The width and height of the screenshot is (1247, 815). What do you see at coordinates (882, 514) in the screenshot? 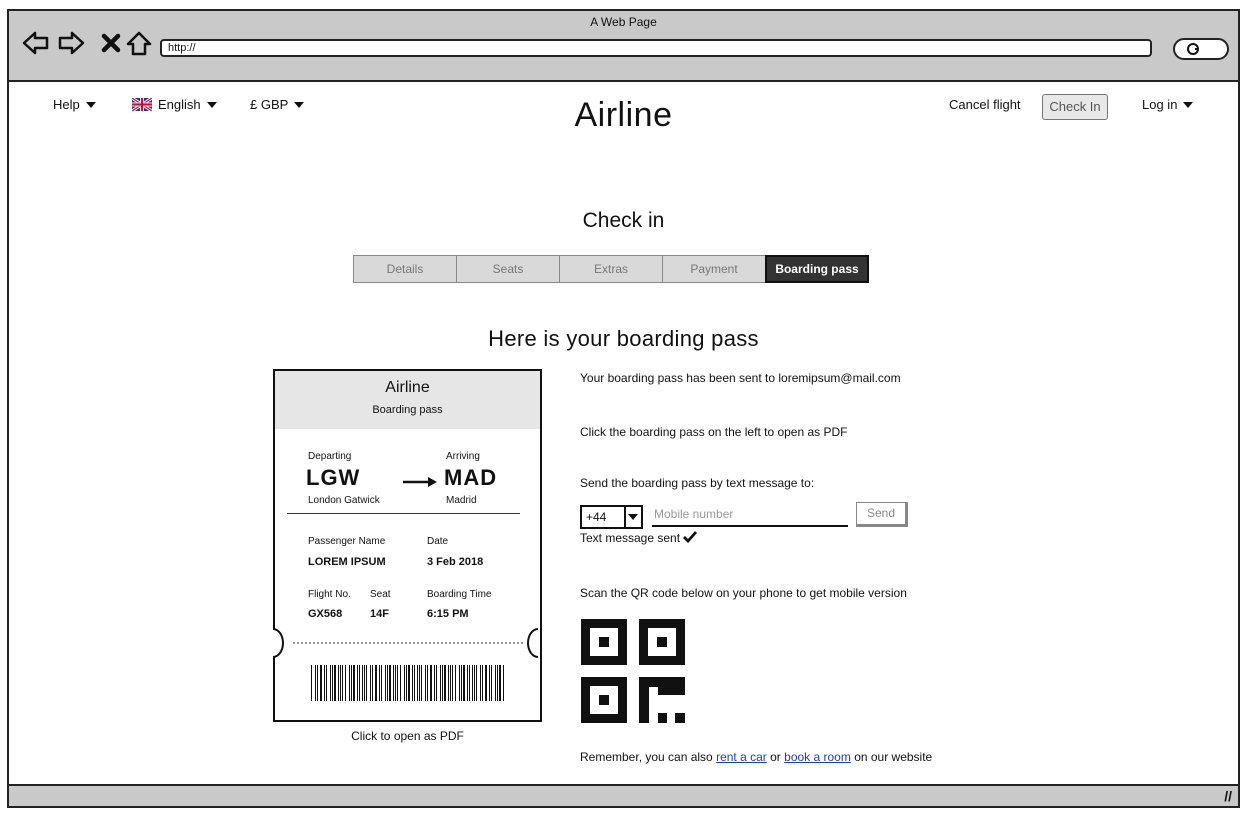
I see `send-button: Send` at bounding box center [882, 514].